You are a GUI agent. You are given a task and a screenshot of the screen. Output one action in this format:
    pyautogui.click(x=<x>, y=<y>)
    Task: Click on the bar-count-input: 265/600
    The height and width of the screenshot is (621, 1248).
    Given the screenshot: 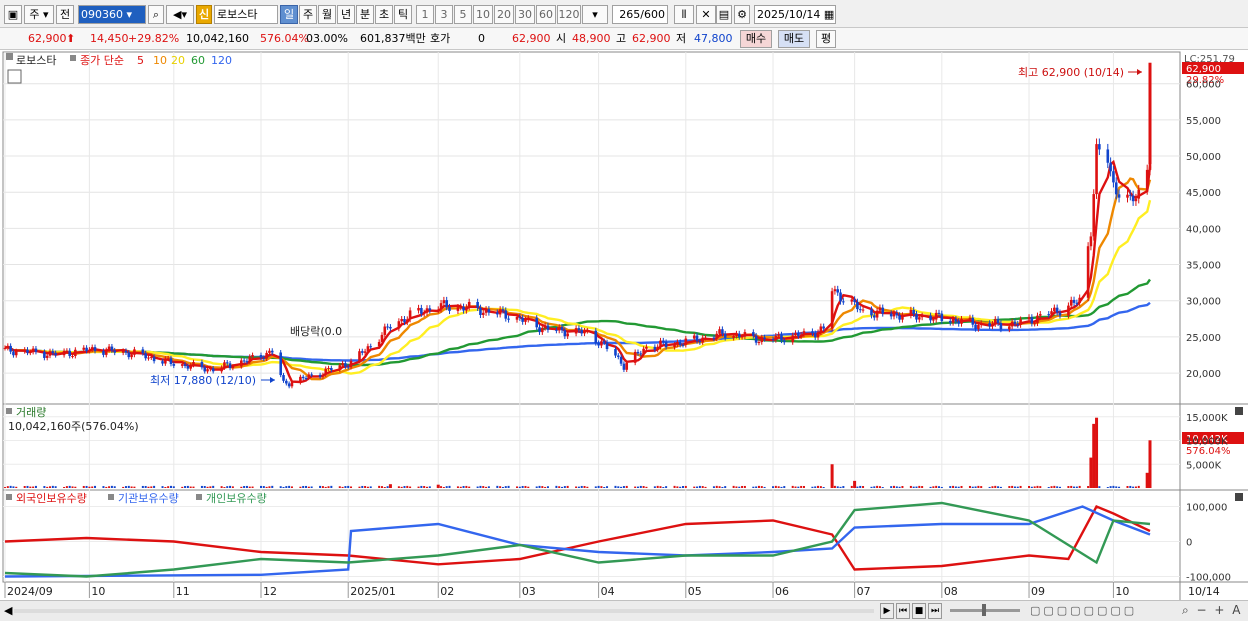 What is the action you would take?
    pyautogui.click(x=640, y=14)
    